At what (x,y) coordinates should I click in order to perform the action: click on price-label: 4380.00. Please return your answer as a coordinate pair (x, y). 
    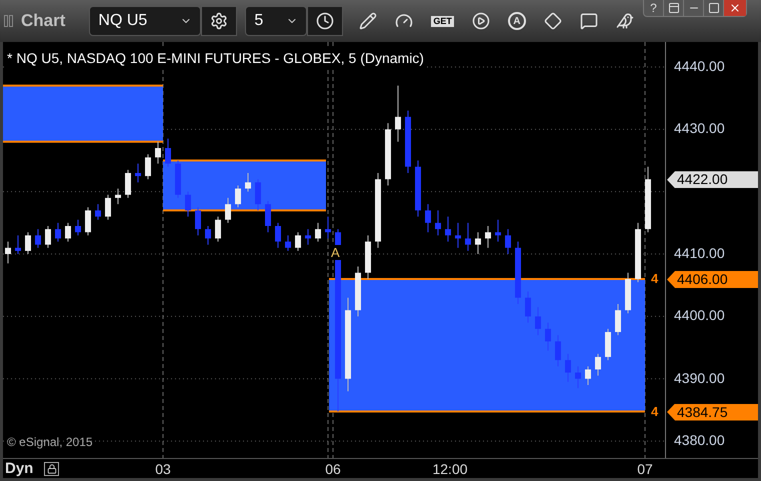
    Looking at the image, I should click on (699, 440).